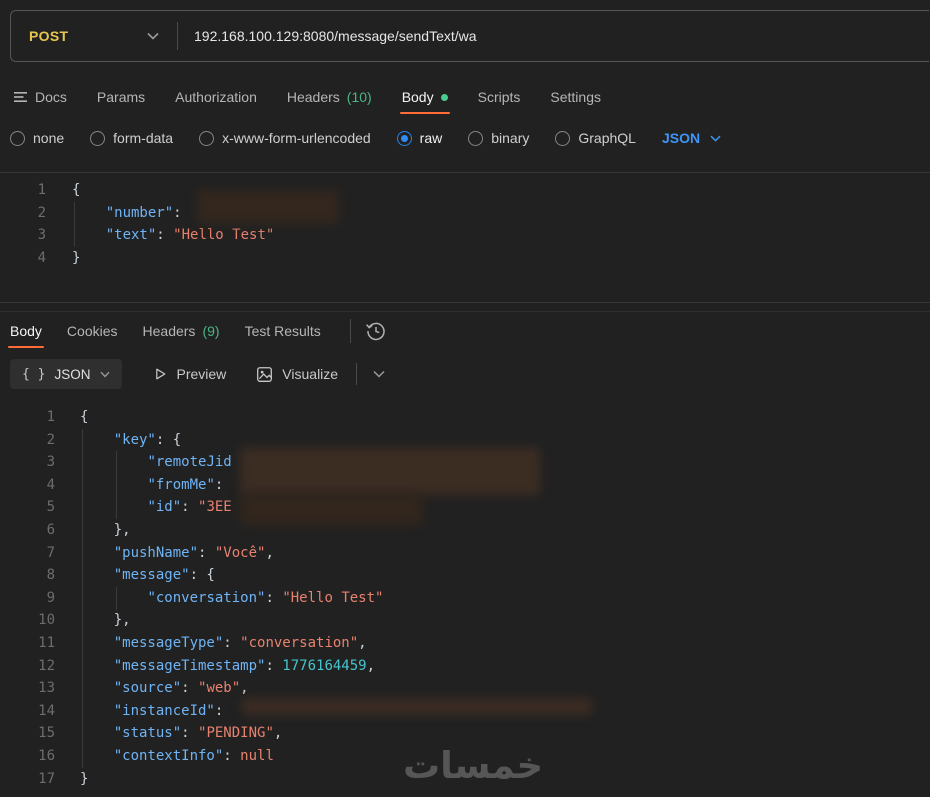 Image resolution: width=930 pixels, height=797 pixels. I want to click on response-tab-headers: Headers (9), so click(181, 331).